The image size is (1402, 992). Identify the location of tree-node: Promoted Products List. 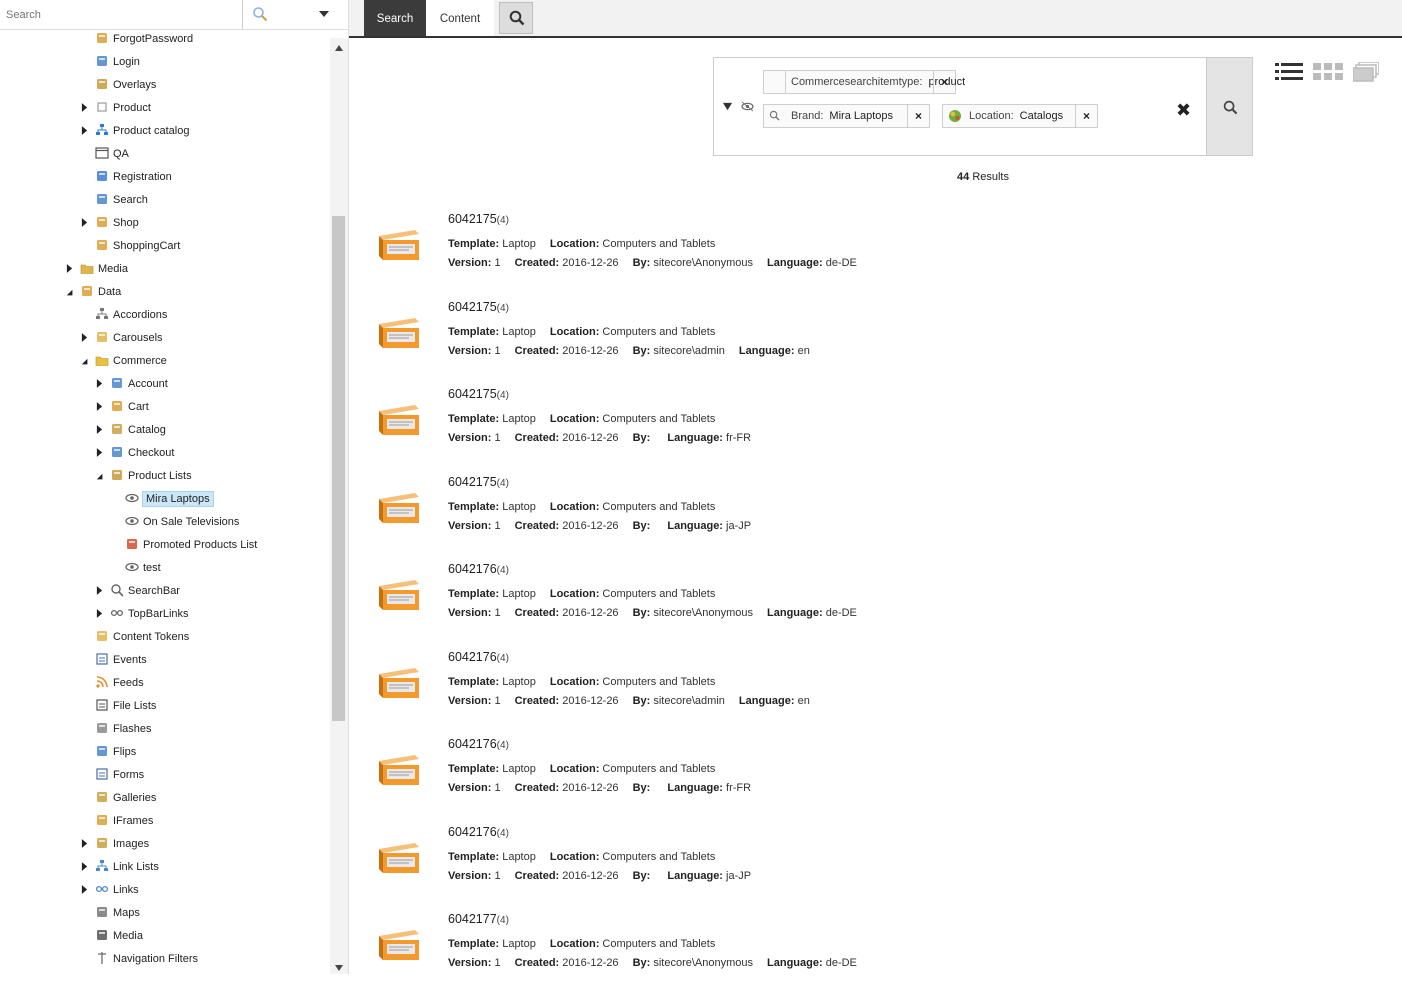
(184, 545).